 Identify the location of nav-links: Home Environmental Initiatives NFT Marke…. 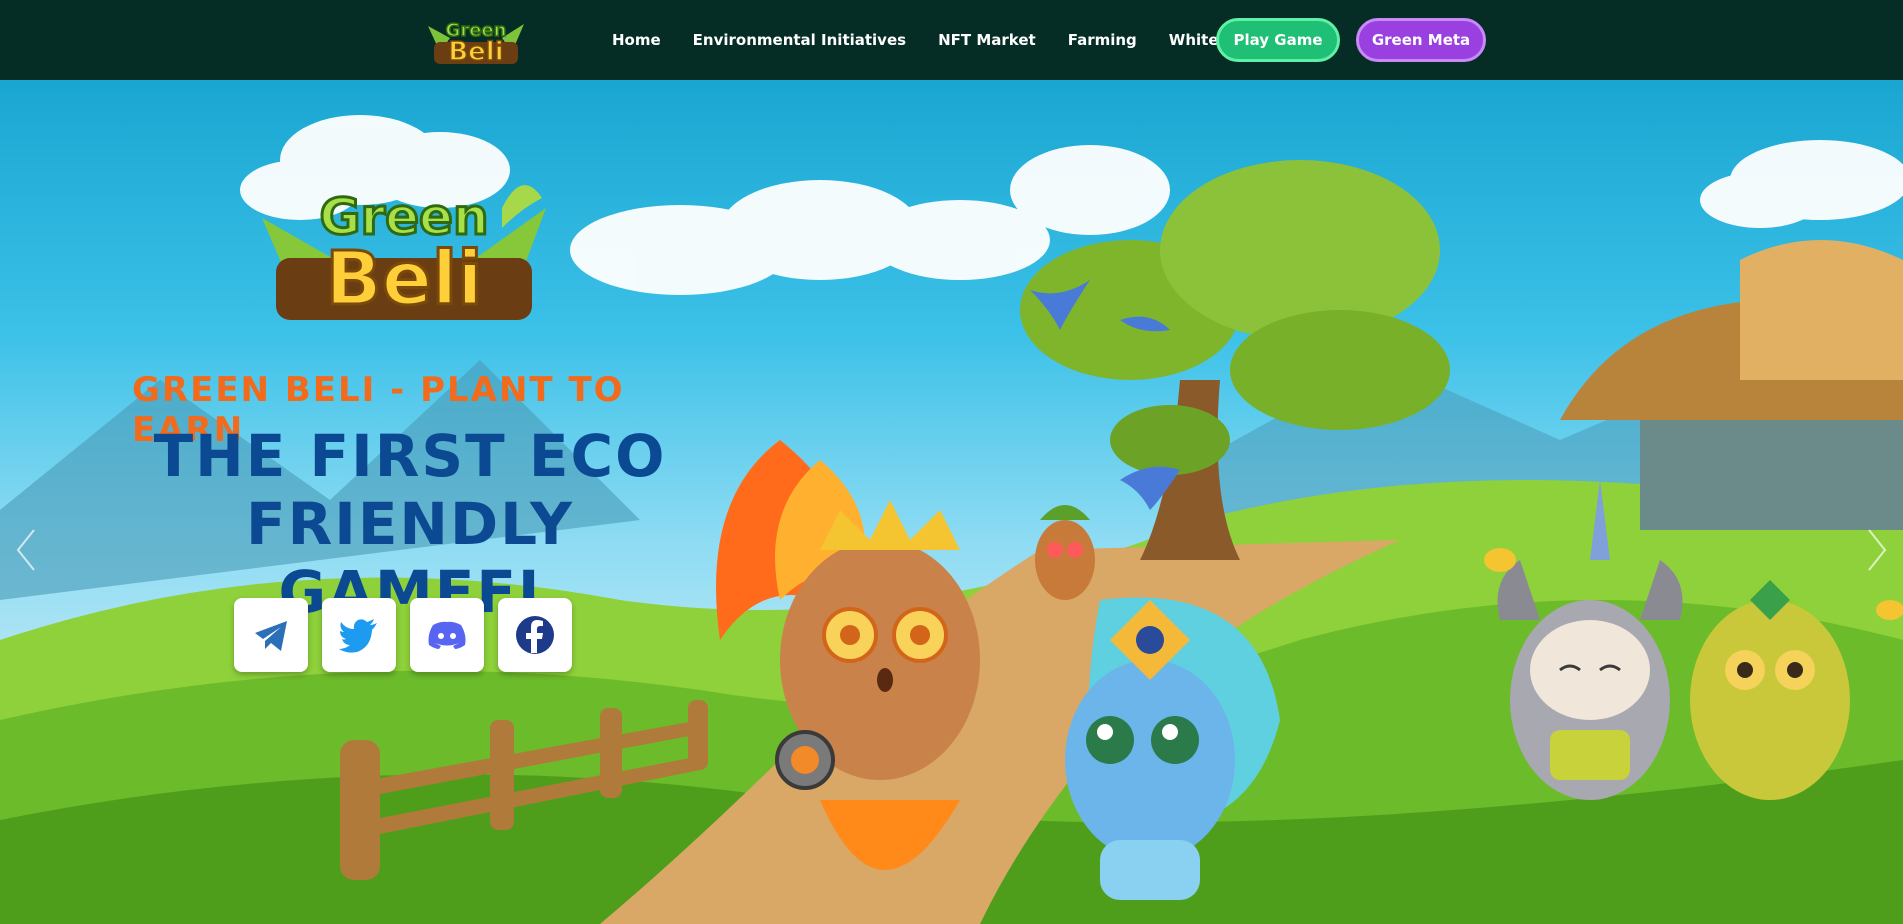
(940, 40).